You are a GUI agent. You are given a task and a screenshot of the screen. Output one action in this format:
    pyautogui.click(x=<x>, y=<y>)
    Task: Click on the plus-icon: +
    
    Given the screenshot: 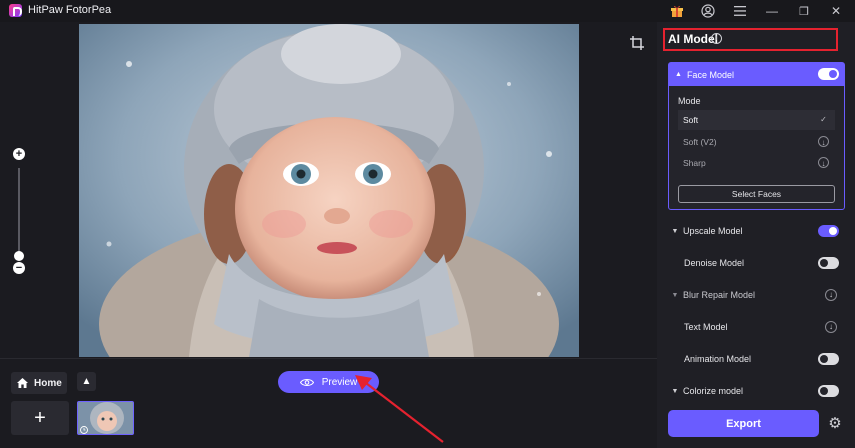 What is the action you would take?
    pyautogui.click(x=40, y=417)
    